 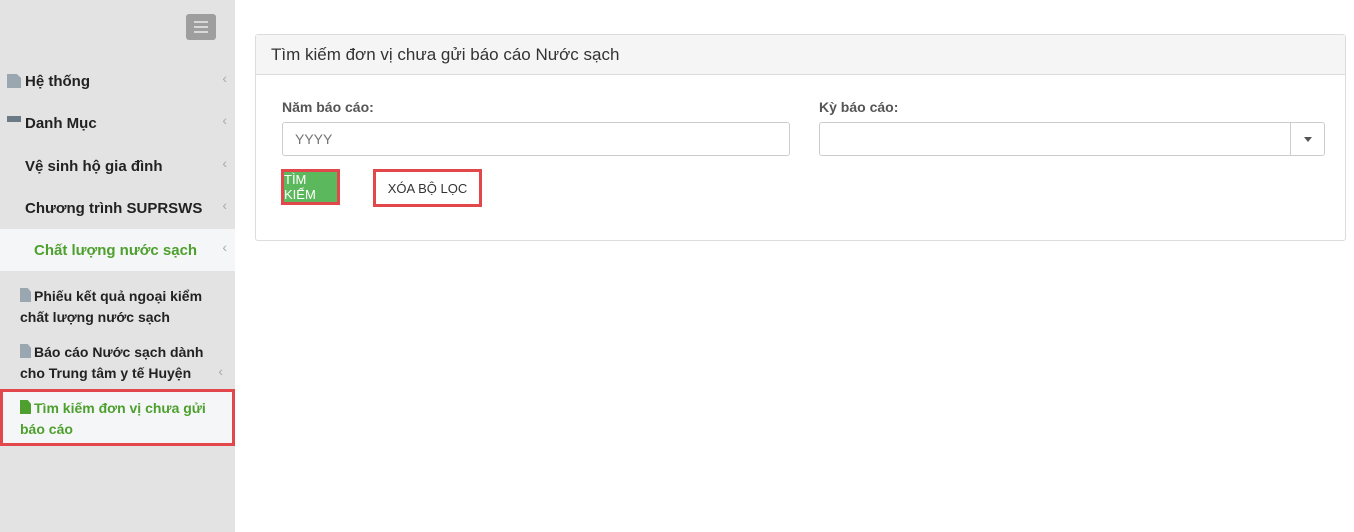 I want to click on sidebar-item-suprsws: Chương trình SUPRSWS ‹, so click(x=117, y=208).